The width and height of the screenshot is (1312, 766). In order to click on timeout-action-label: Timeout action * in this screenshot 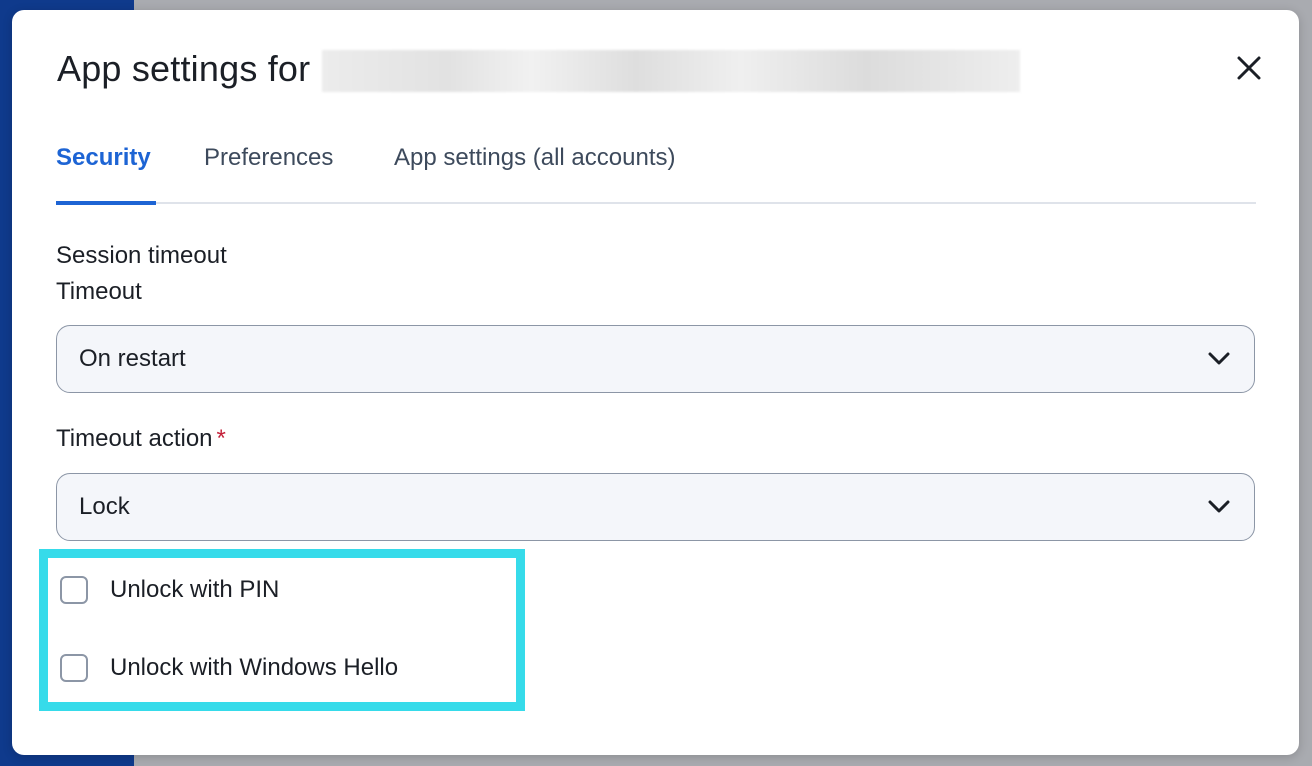, I will do `click(141, 439)`.